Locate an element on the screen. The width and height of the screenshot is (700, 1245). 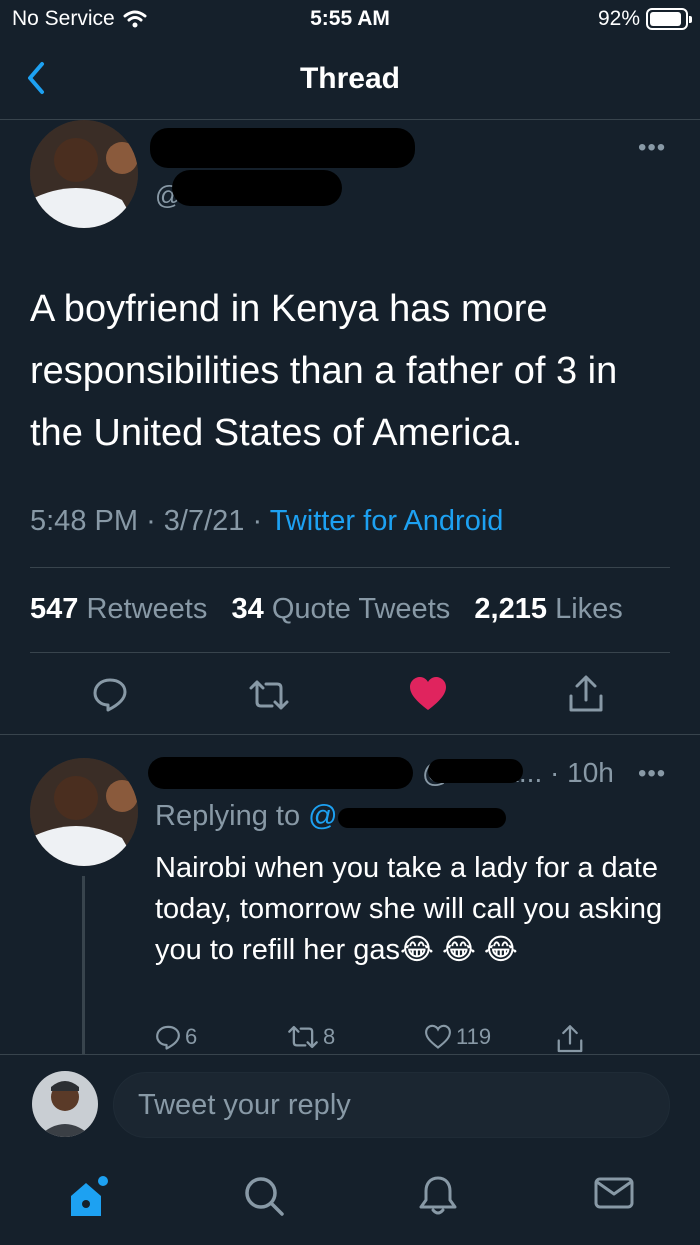
tweet-meta: 5:48 PM · 3/7/21 · Twitter for Android is located at coordinates (266, 521).